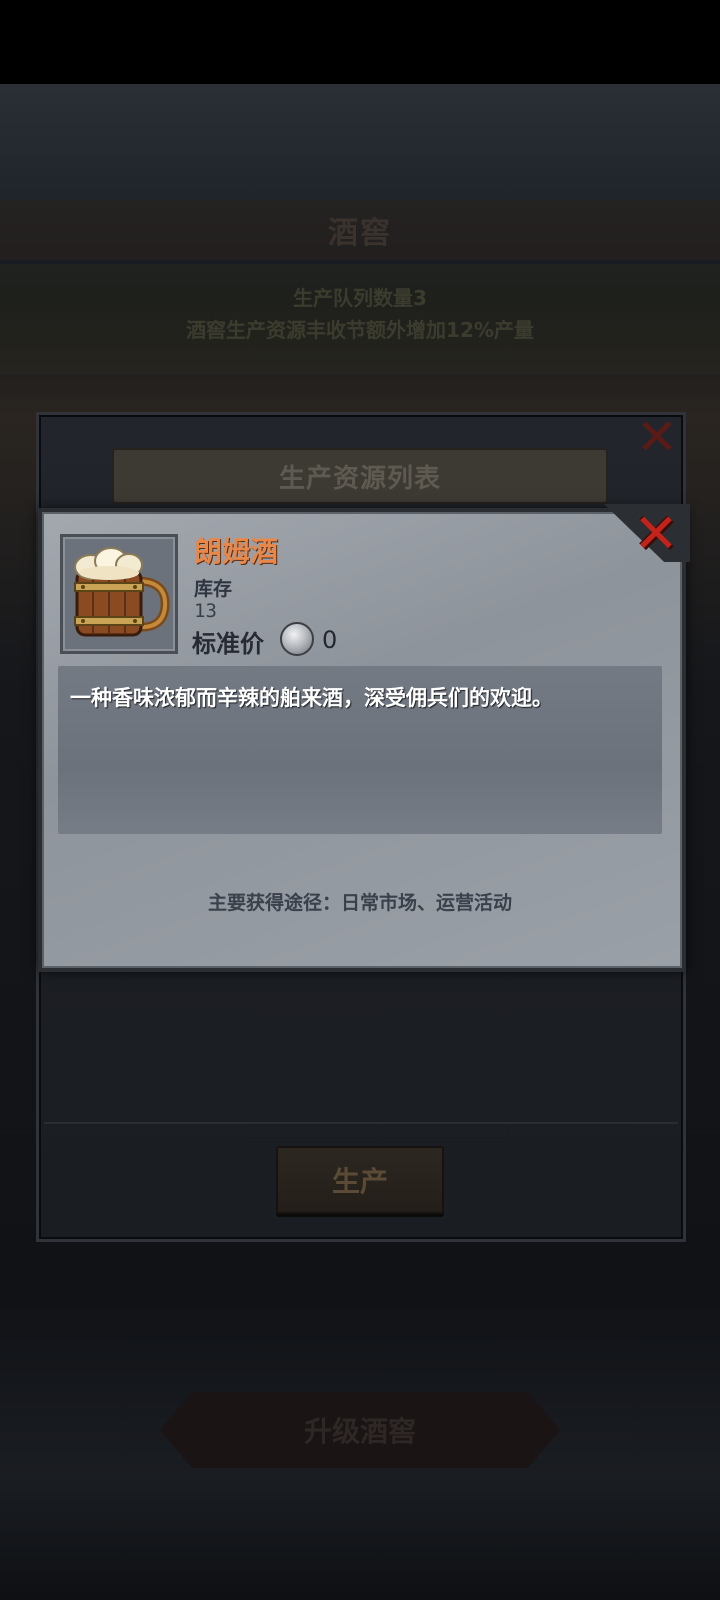  What do you see at coordinates (213, 589) in the screenshot?
I see `stock-label: 库存` at bounding box center [213, 589].